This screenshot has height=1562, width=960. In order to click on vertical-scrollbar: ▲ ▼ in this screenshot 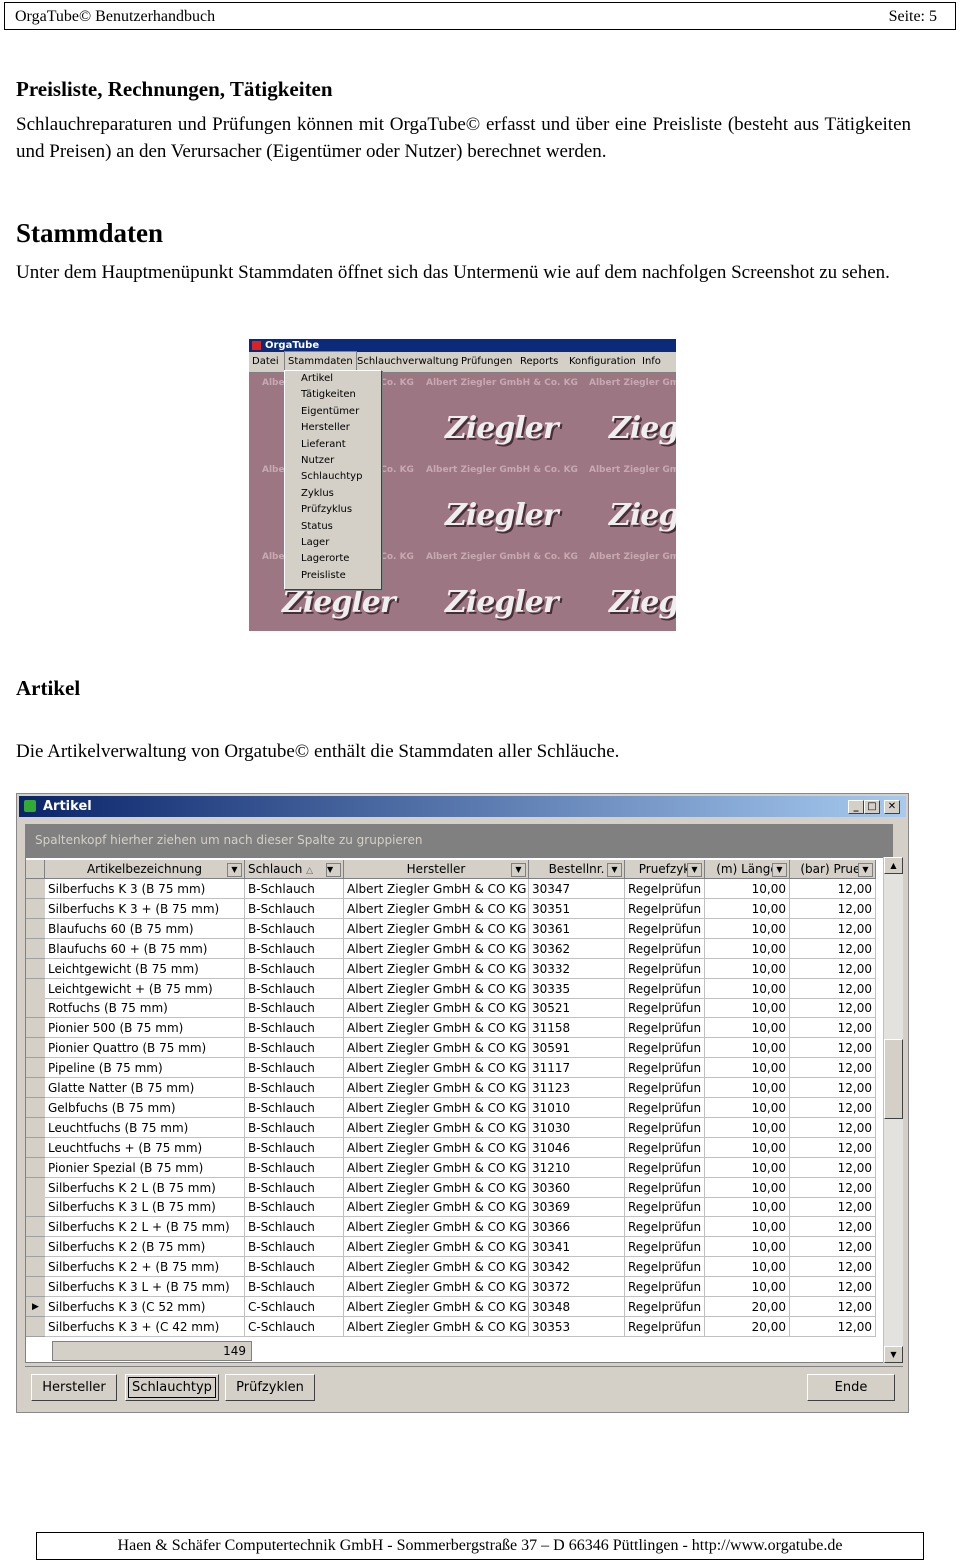, I will do `click(893, 1110)`.